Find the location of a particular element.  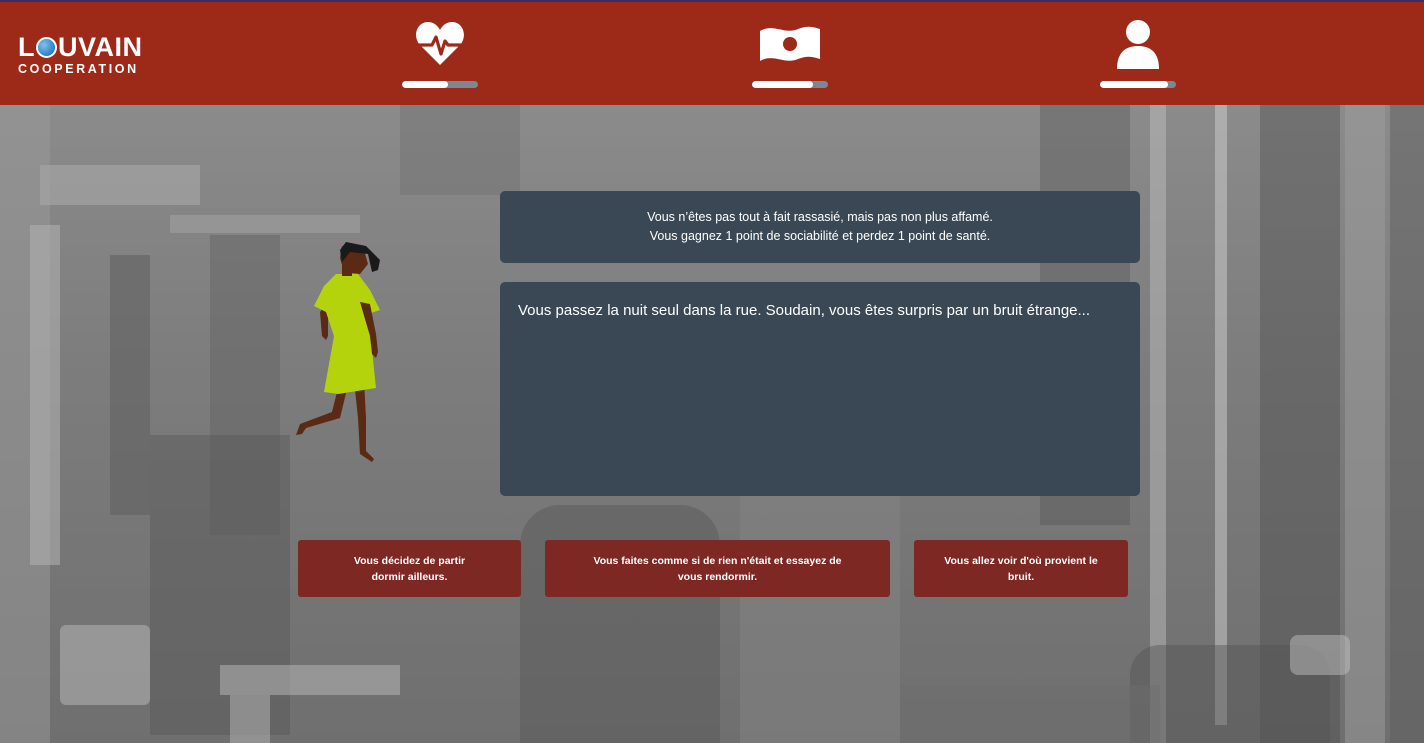

logo-wordmark: L UVAIN is located at coordinates (80, 47).